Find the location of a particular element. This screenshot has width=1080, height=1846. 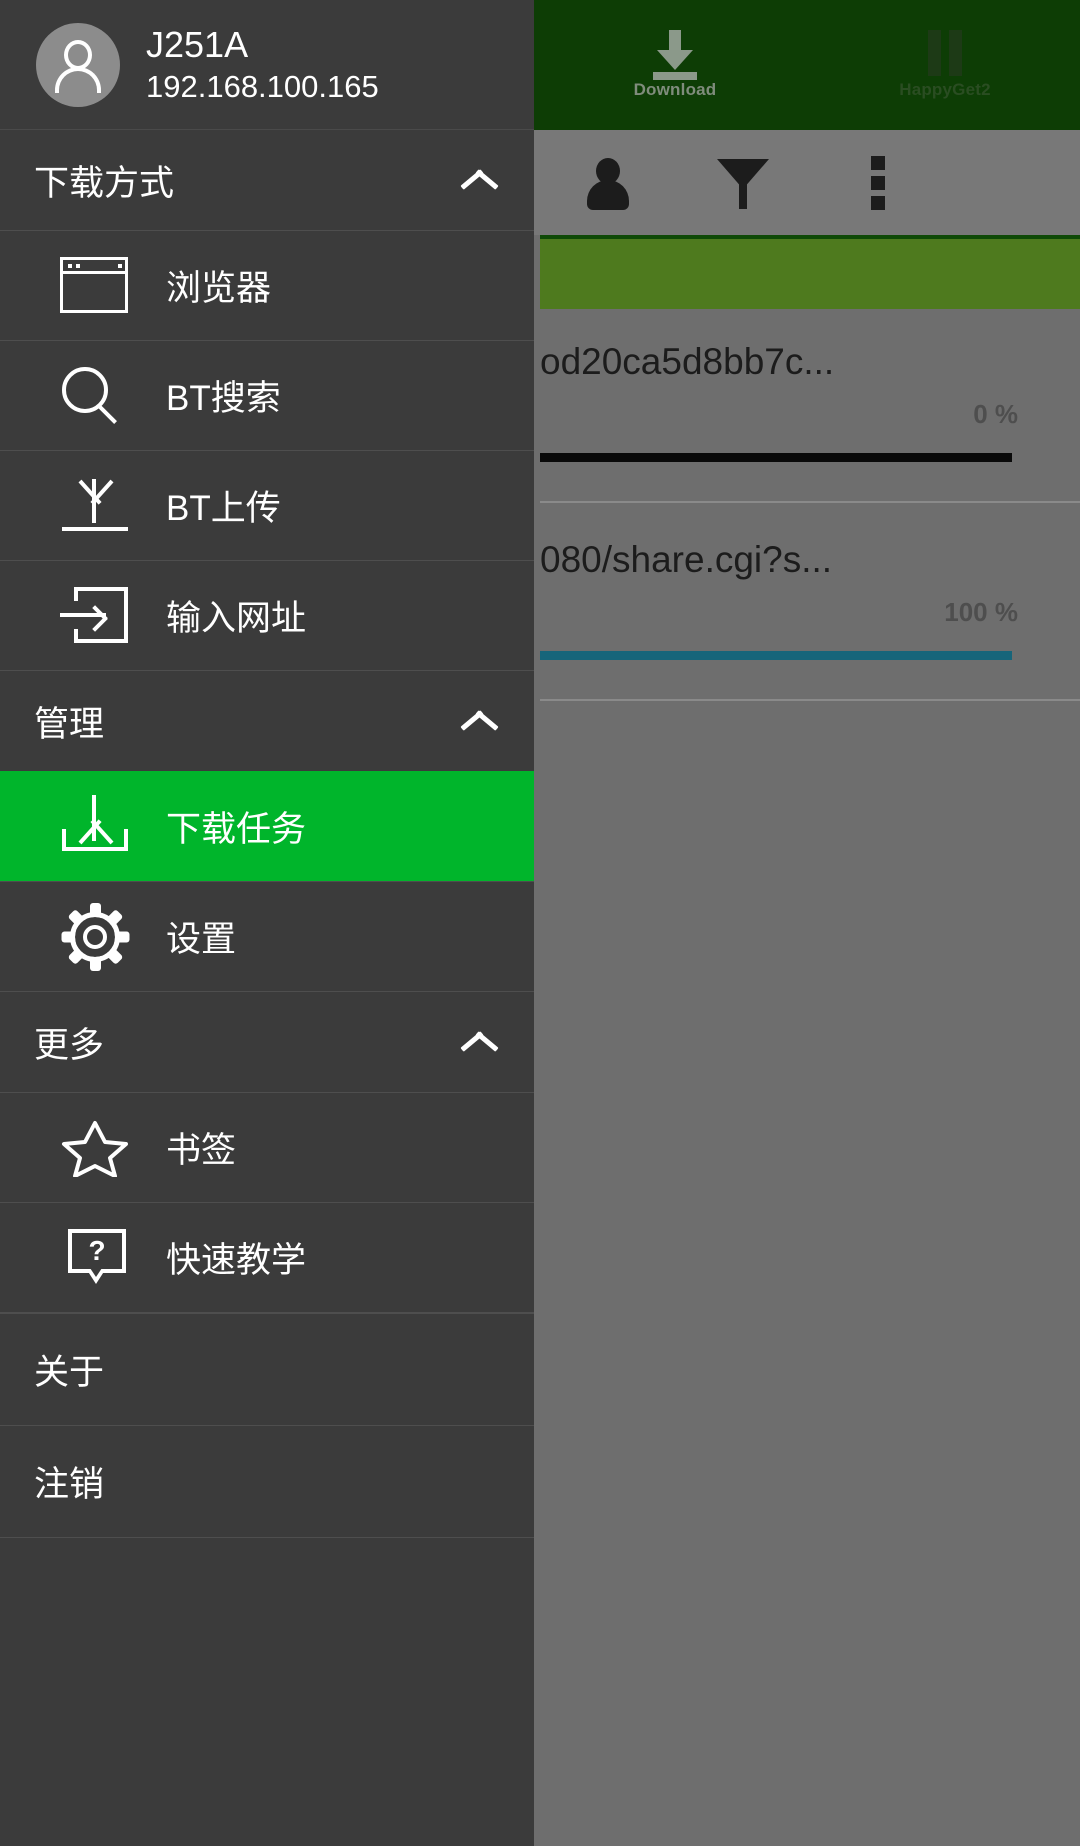

upload-arrow-icon is located at coordinates (95, 506).